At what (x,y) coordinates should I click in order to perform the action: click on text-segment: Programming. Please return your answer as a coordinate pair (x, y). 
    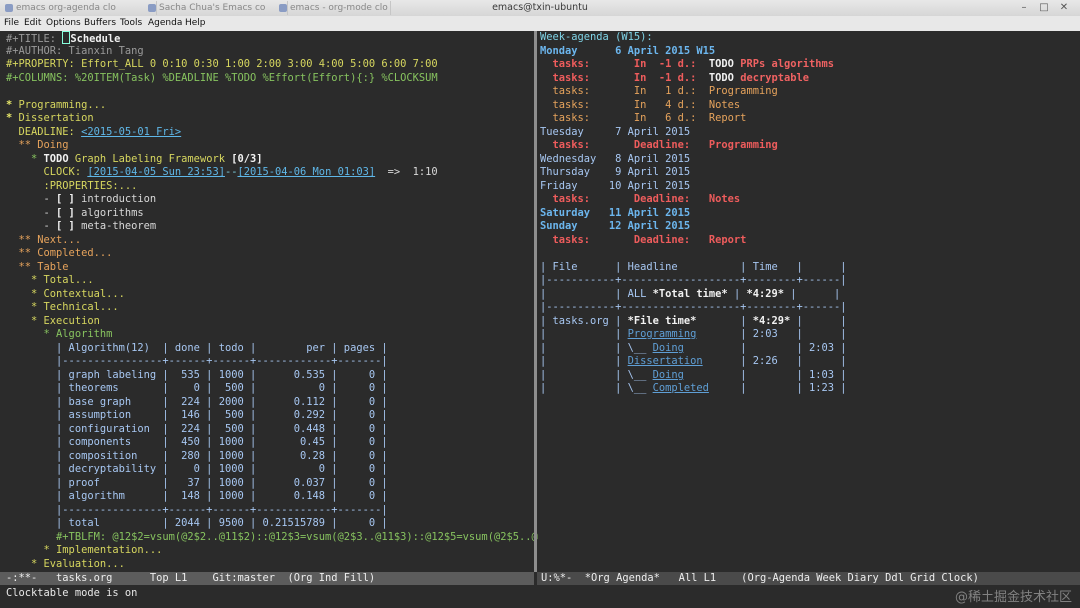
    Looking at the image, I should click on (662, 334).